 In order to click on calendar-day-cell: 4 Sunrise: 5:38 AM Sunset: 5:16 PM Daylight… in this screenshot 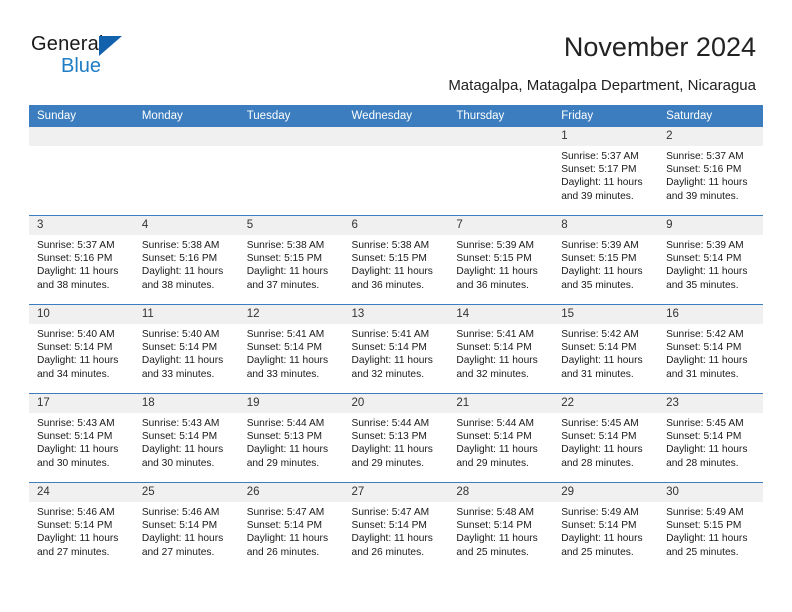, I will do `click(186, 260)`.